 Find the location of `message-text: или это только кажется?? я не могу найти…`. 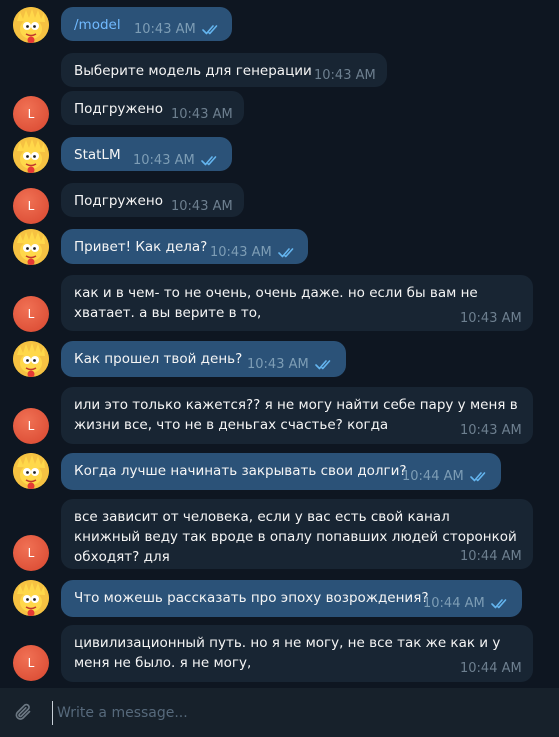

message-text: или это только кажется?? я не могу найти… is located at coordinates (296, 415).